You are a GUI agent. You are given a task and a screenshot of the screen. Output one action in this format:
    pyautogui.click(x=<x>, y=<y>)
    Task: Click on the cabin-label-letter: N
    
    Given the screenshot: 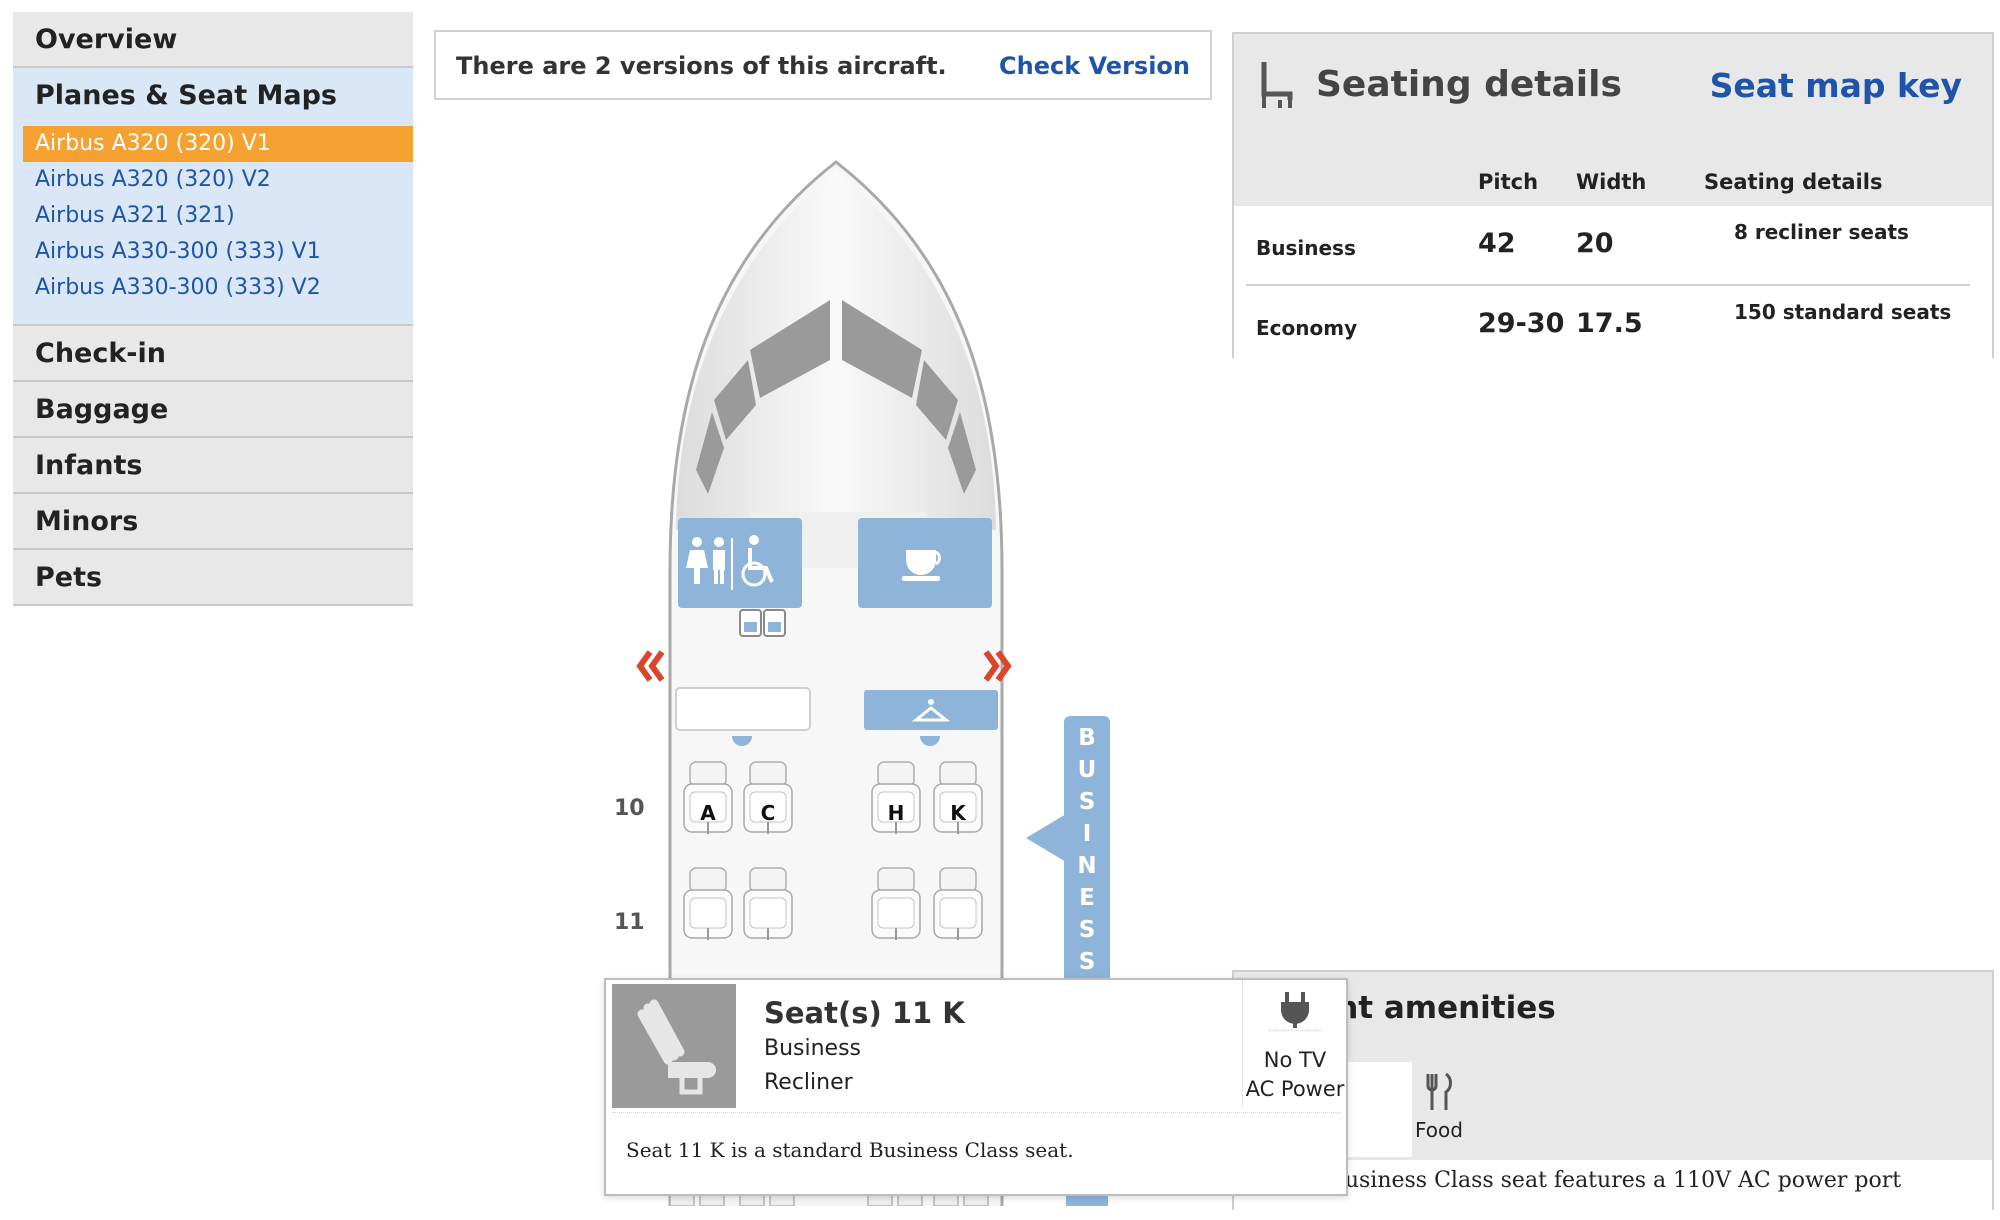 What is the action you would take?
    pyautogui.click(x=1086, y=866)
    